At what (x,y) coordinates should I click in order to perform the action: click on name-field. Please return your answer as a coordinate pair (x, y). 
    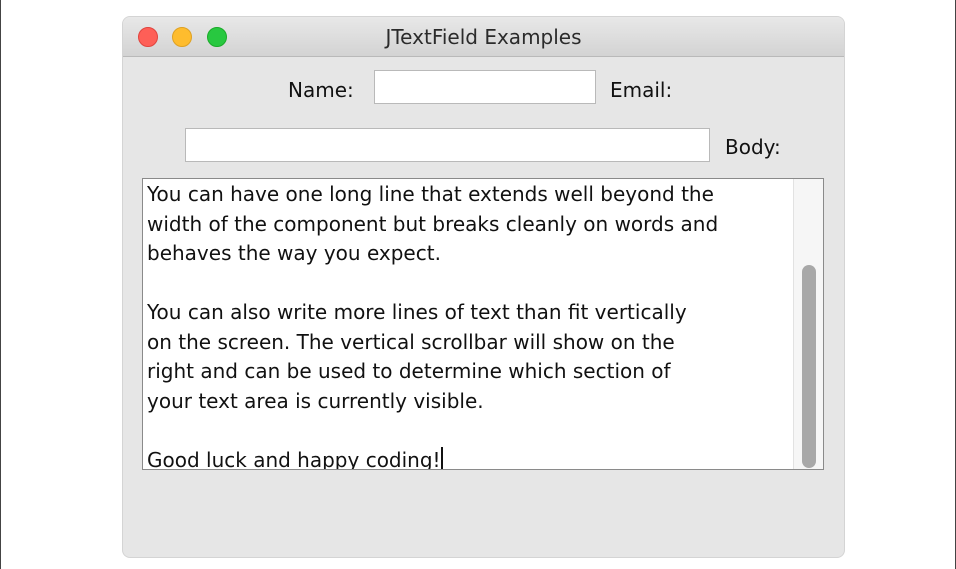
    Looking at the image, I should click on (485, 87).